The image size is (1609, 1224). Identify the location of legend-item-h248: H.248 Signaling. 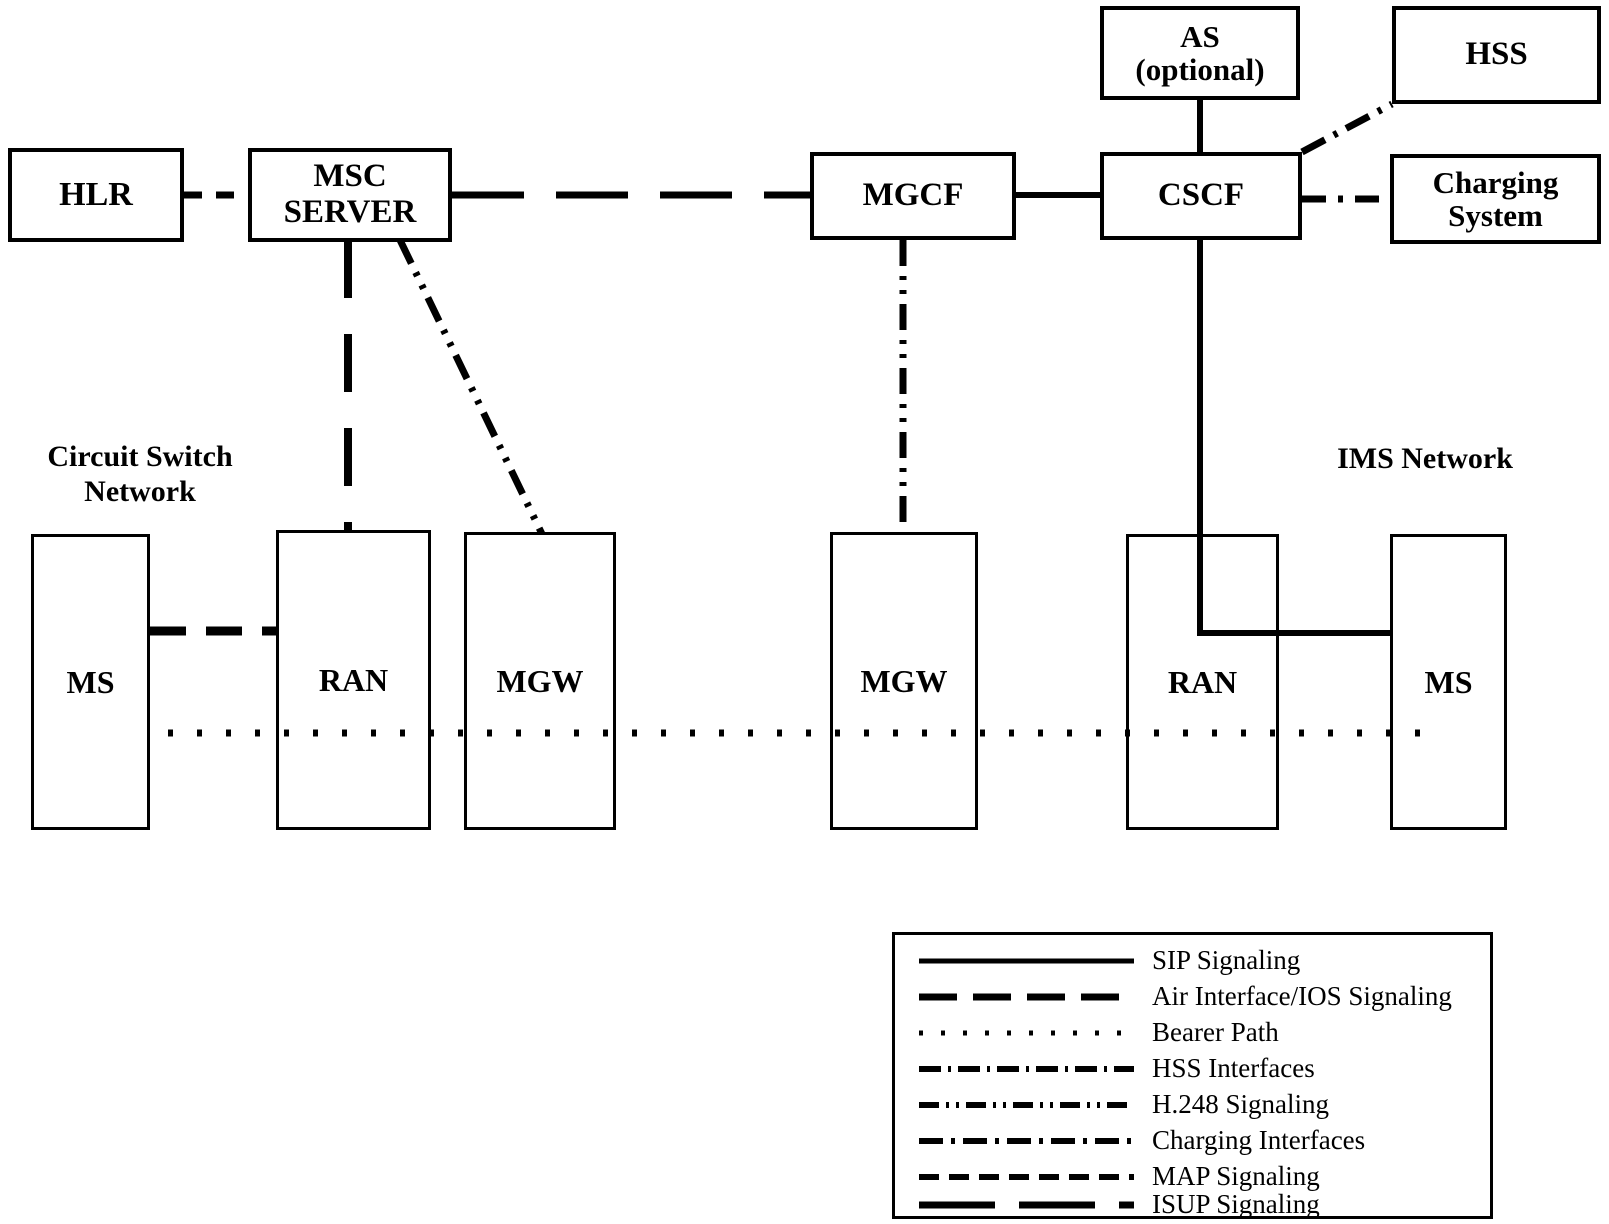
(1192, 1104).